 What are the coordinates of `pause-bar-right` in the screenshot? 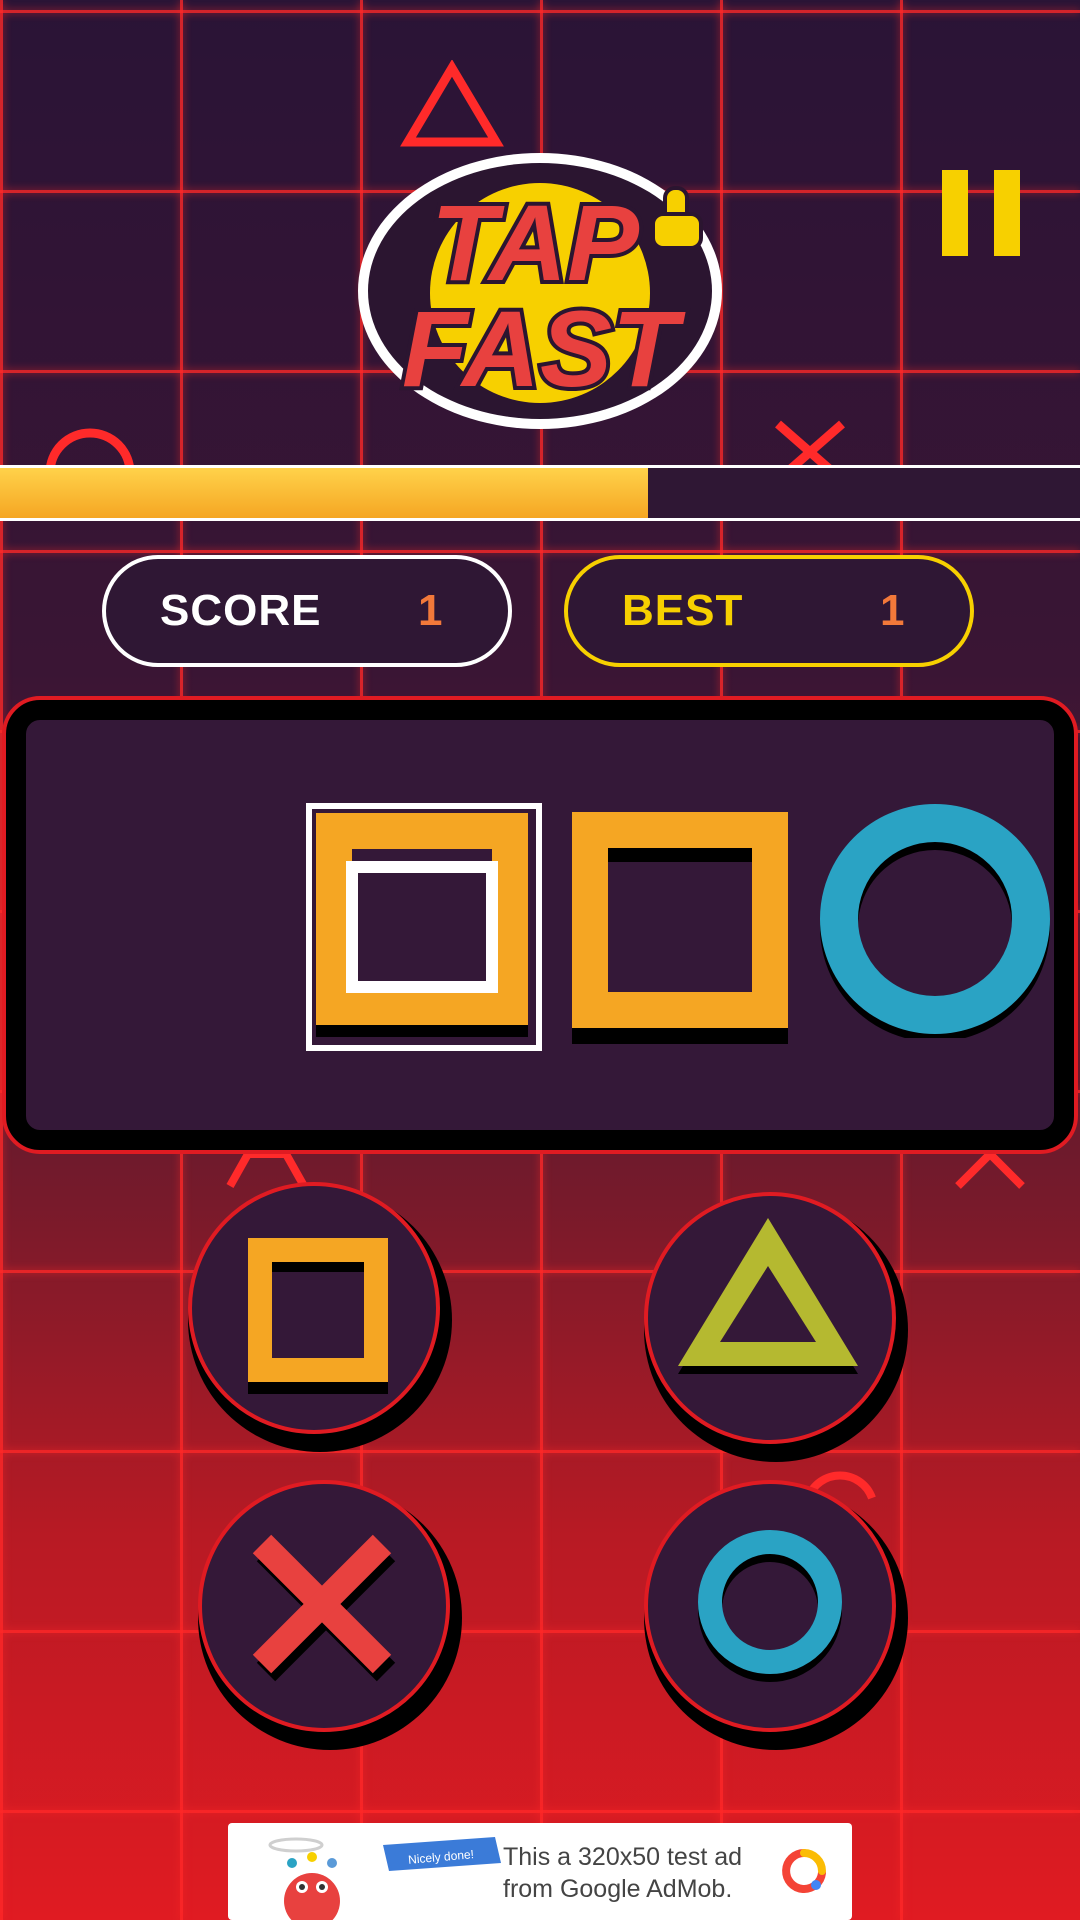 It's located at (1007, 213).